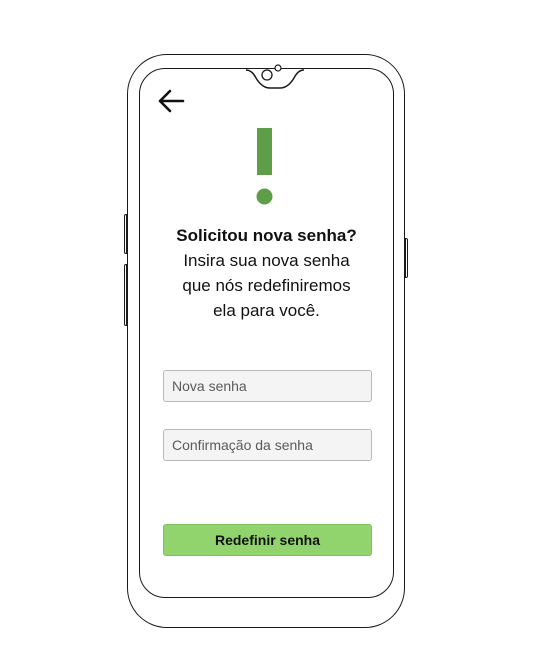 This screenshot has width=546, height=672. I want to click on camera-lens-icon, so click(267, 75).